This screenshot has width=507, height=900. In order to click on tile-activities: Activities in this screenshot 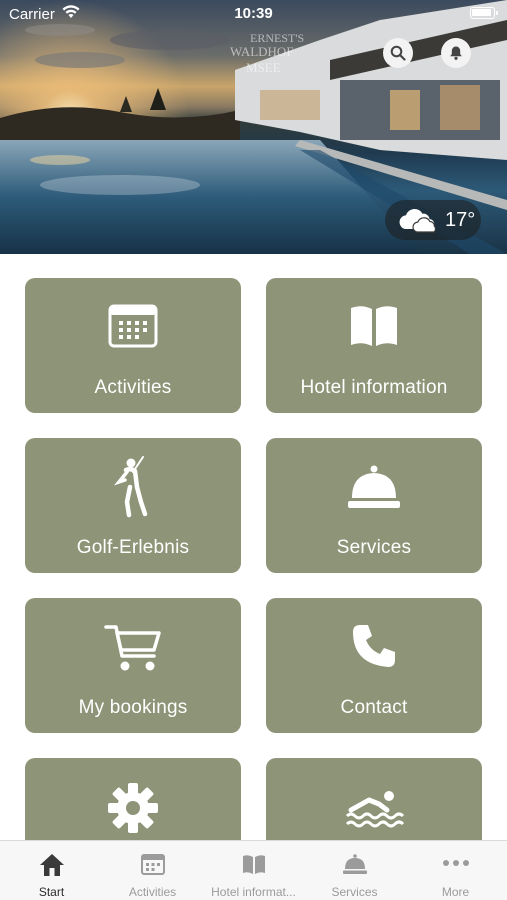, I will do `click(133, 345)`.